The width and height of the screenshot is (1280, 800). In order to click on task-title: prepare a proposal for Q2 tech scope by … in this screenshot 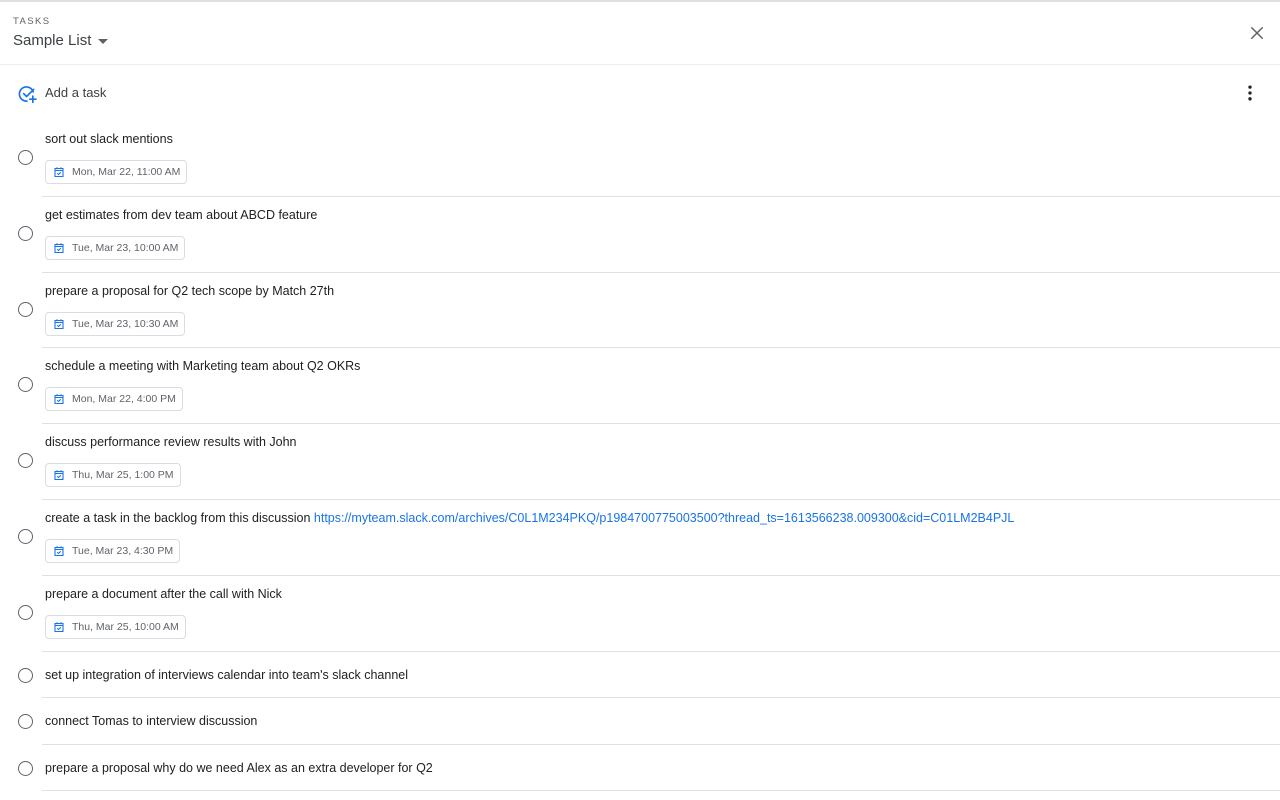, I will do `click(189, 291)`.